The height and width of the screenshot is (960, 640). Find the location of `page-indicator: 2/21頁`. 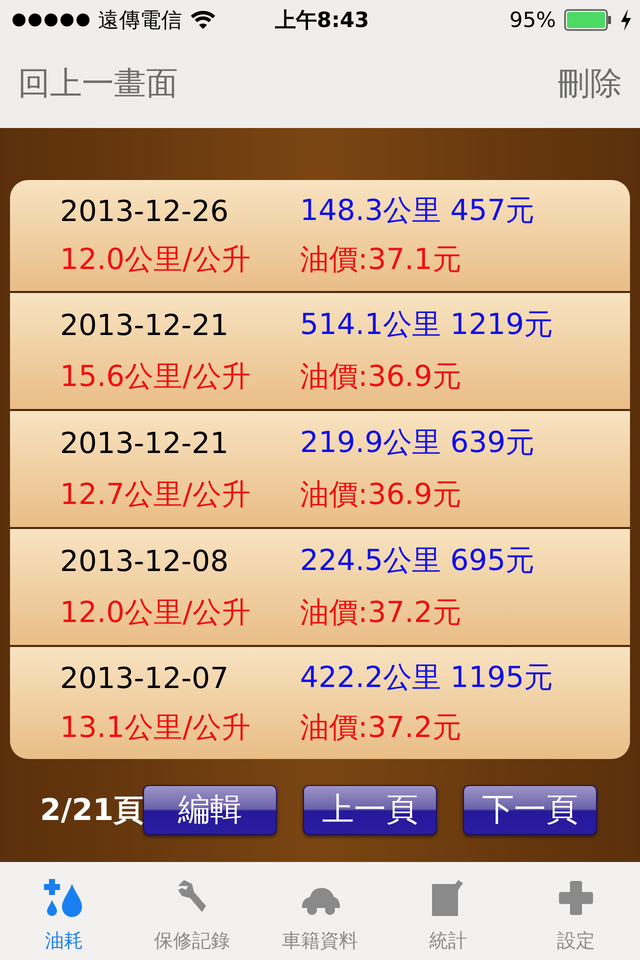

page-indicator: 2/21頁 is located at coordinates (91, 811).